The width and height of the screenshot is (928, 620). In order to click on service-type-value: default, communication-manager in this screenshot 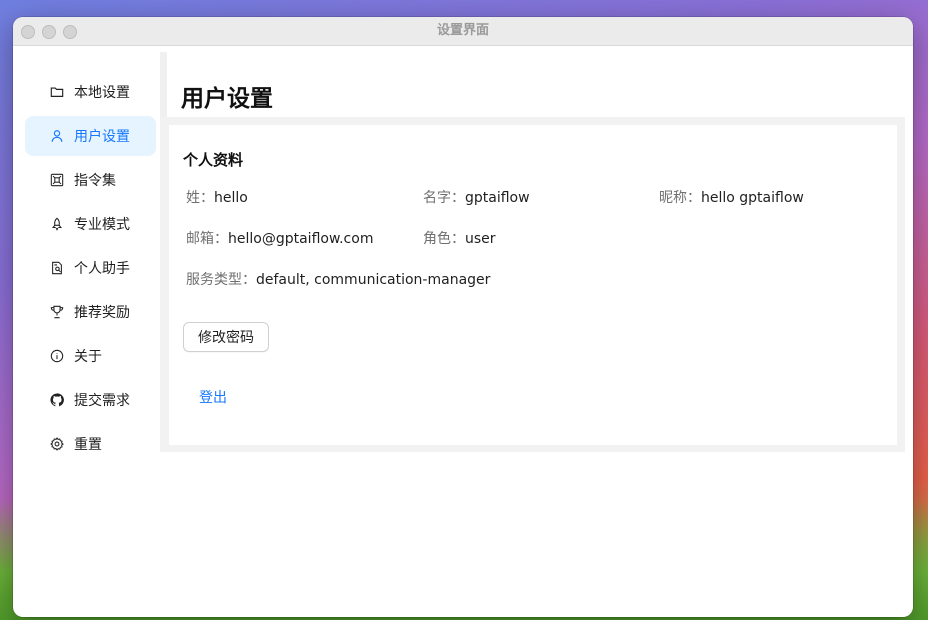, I will do `click(373, 280)`.